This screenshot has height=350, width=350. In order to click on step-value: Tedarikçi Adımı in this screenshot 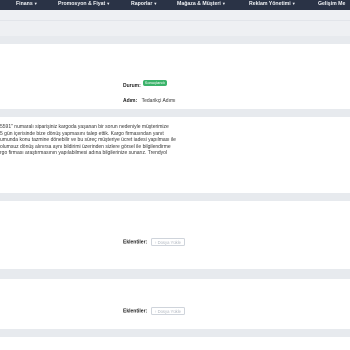, I will do `click(158, 101)`.